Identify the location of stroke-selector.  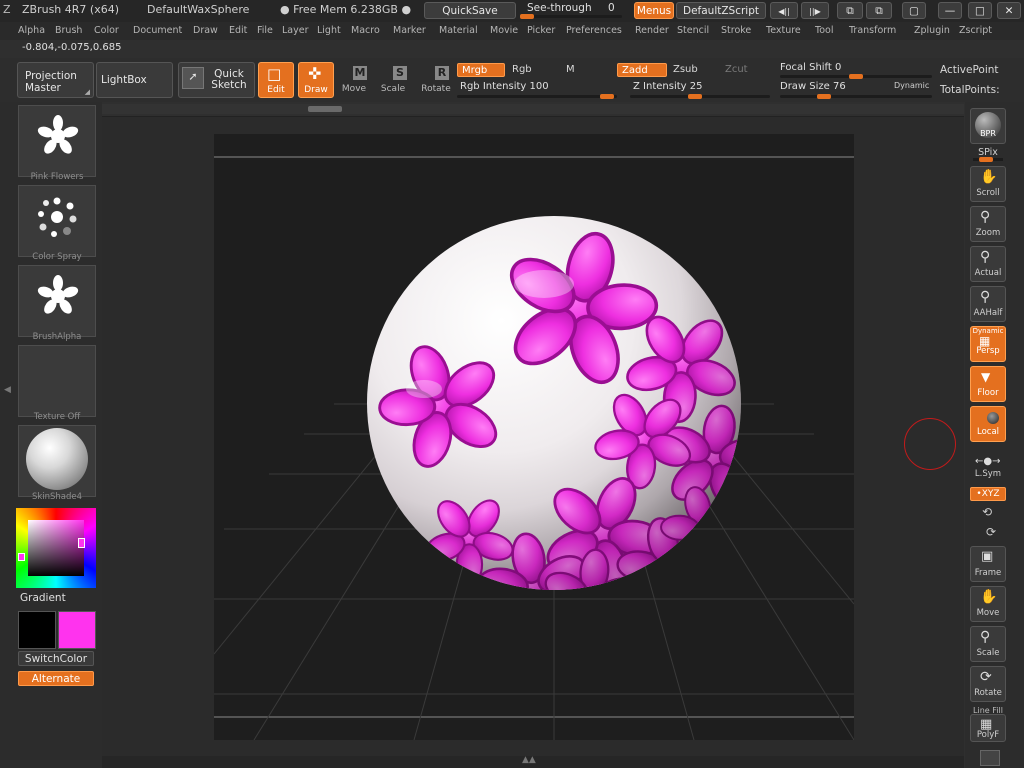
(57, 221).